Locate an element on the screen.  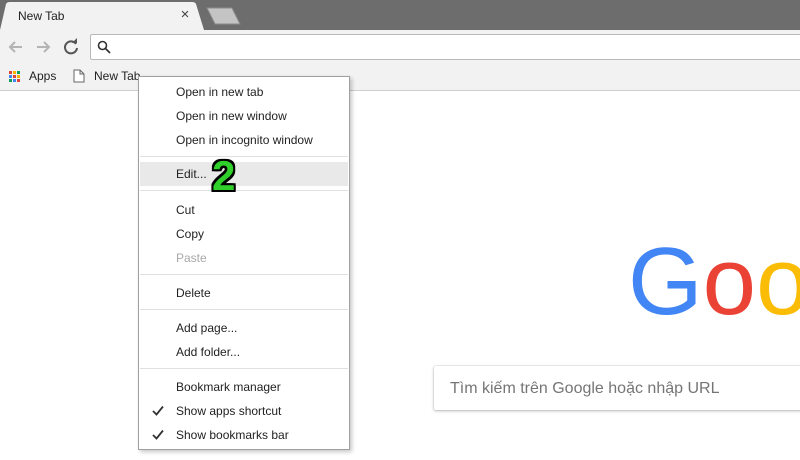
reload-icon is located at coordinates (71, 46).